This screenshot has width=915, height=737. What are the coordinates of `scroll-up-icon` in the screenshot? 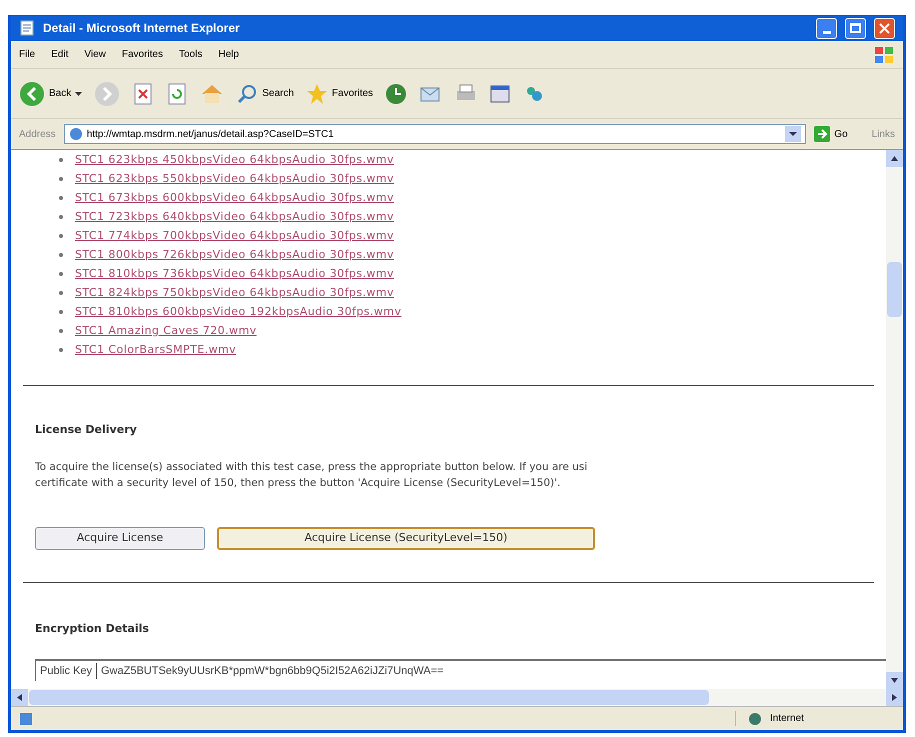 It's located at (894, 158).